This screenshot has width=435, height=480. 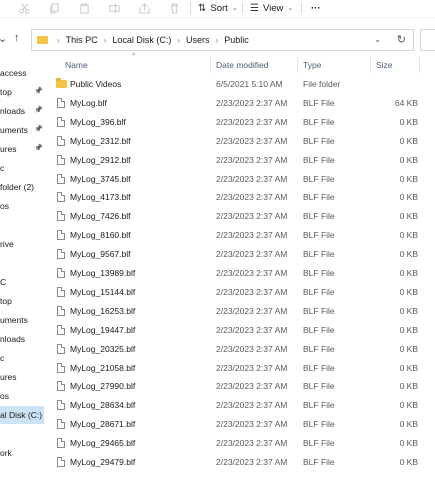 I want to click on nav-item: ures 📌, so click(x=22, y=149).